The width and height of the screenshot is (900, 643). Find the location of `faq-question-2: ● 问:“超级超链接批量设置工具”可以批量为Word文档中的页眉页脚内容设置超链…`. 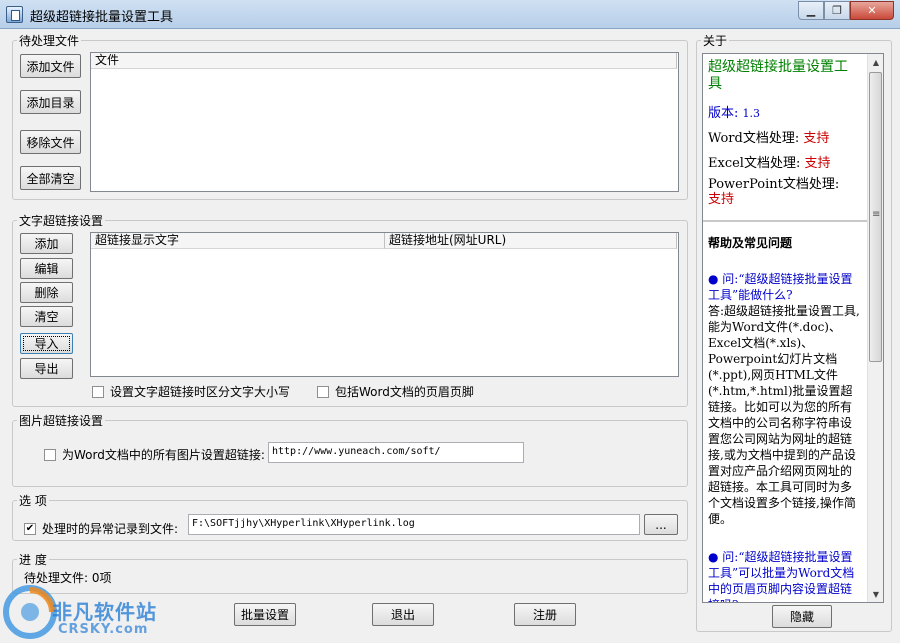

faq-question-2: ● 问:“超级超链接批量设置工具”可以批量为Word文档中的页眉页脚内容设置超链… is located at coordinates (781, 576).